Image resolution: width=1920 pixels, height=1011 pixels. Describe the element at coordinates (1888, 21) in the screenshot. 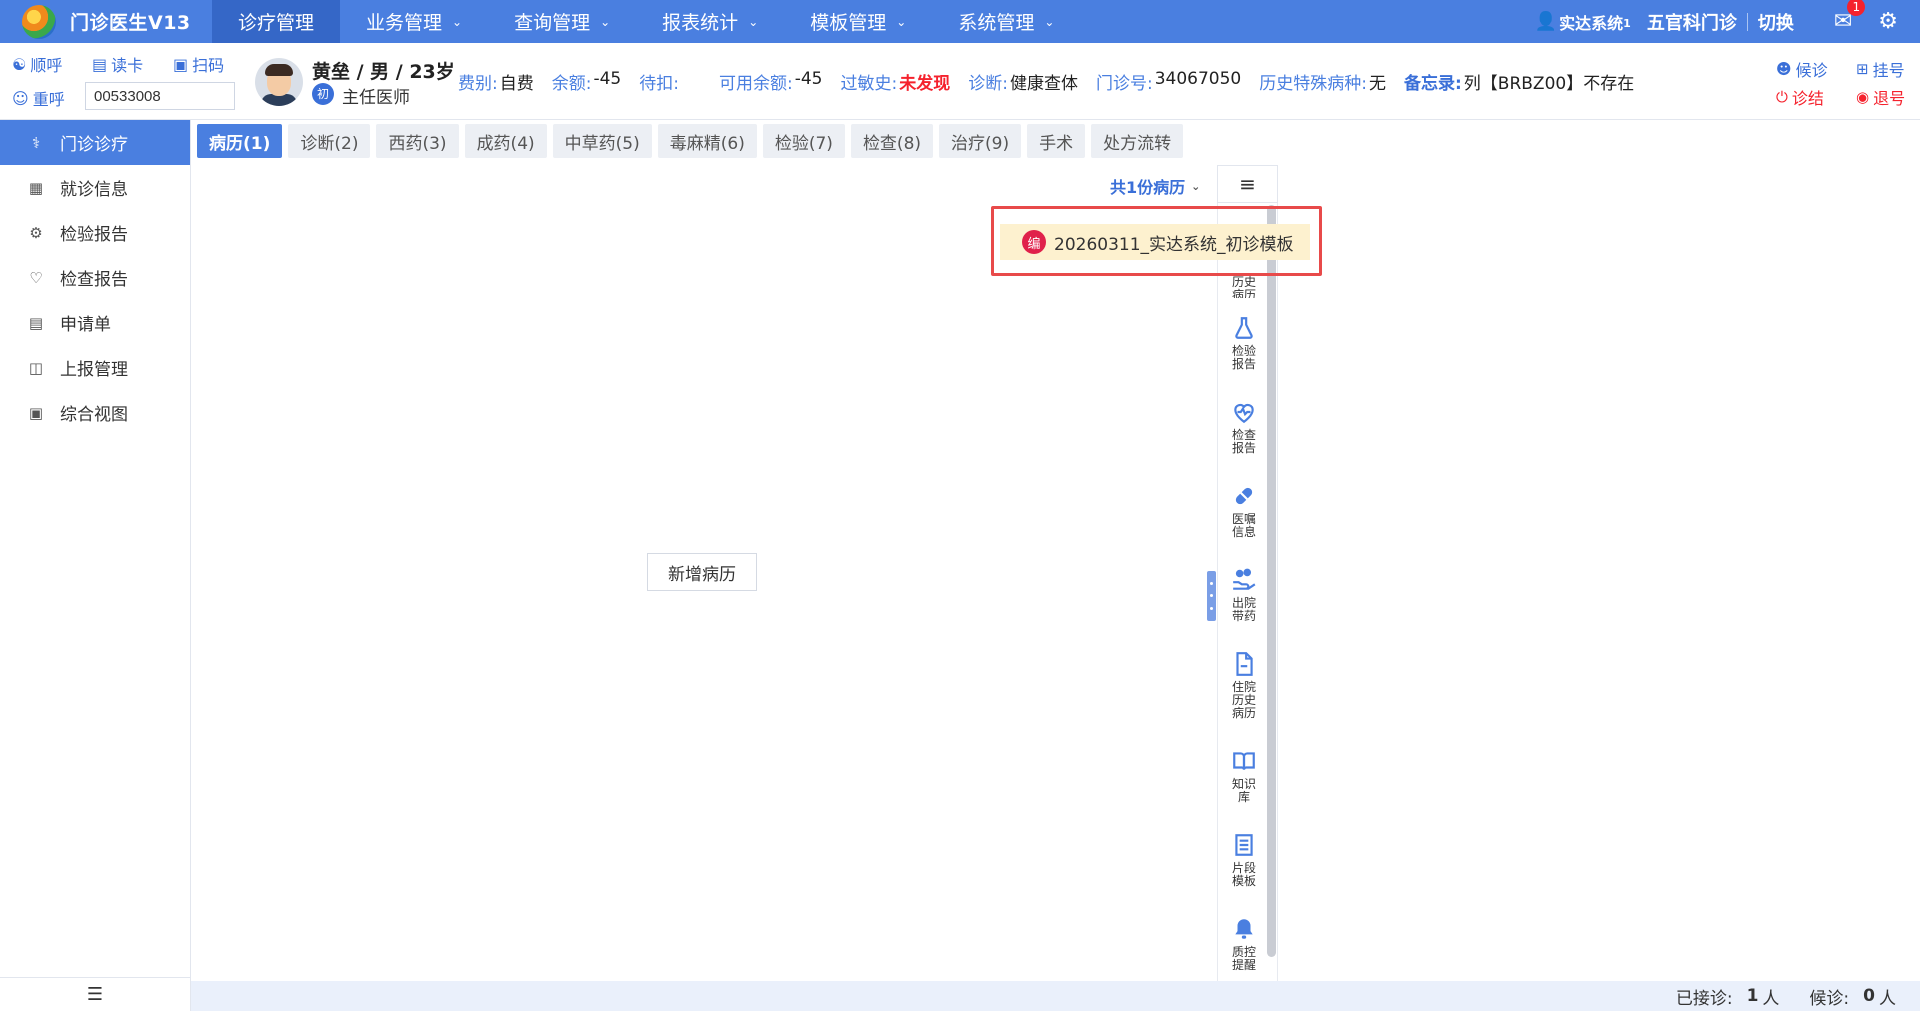

I see `settings-button: ⚙` at that location.